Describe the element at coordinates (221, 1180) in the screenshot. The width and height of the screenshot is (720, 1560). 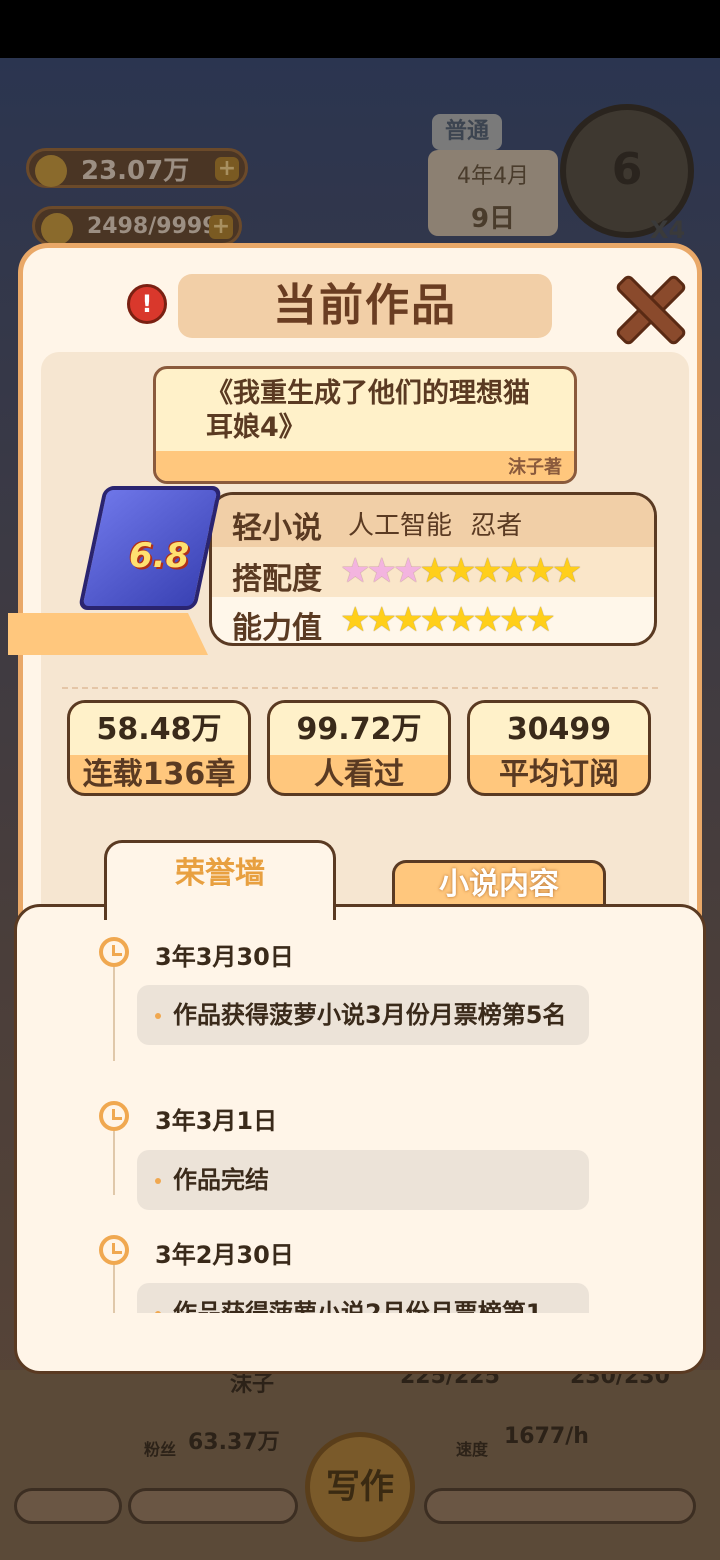
I see `timeline-text: 作品完结` at that location.